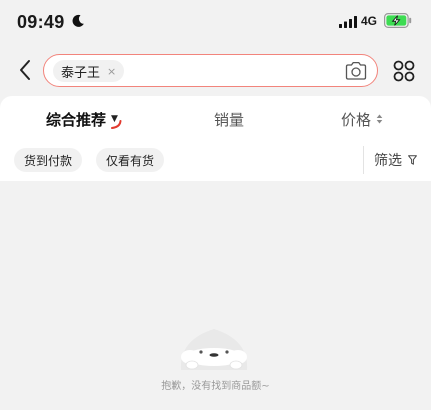 This screenshot has width=431, height=410. Describe the element at coordinates (215, 386) in the screenshot. I see `empty-message: 抱歉，没有找到商品额~` at that location.